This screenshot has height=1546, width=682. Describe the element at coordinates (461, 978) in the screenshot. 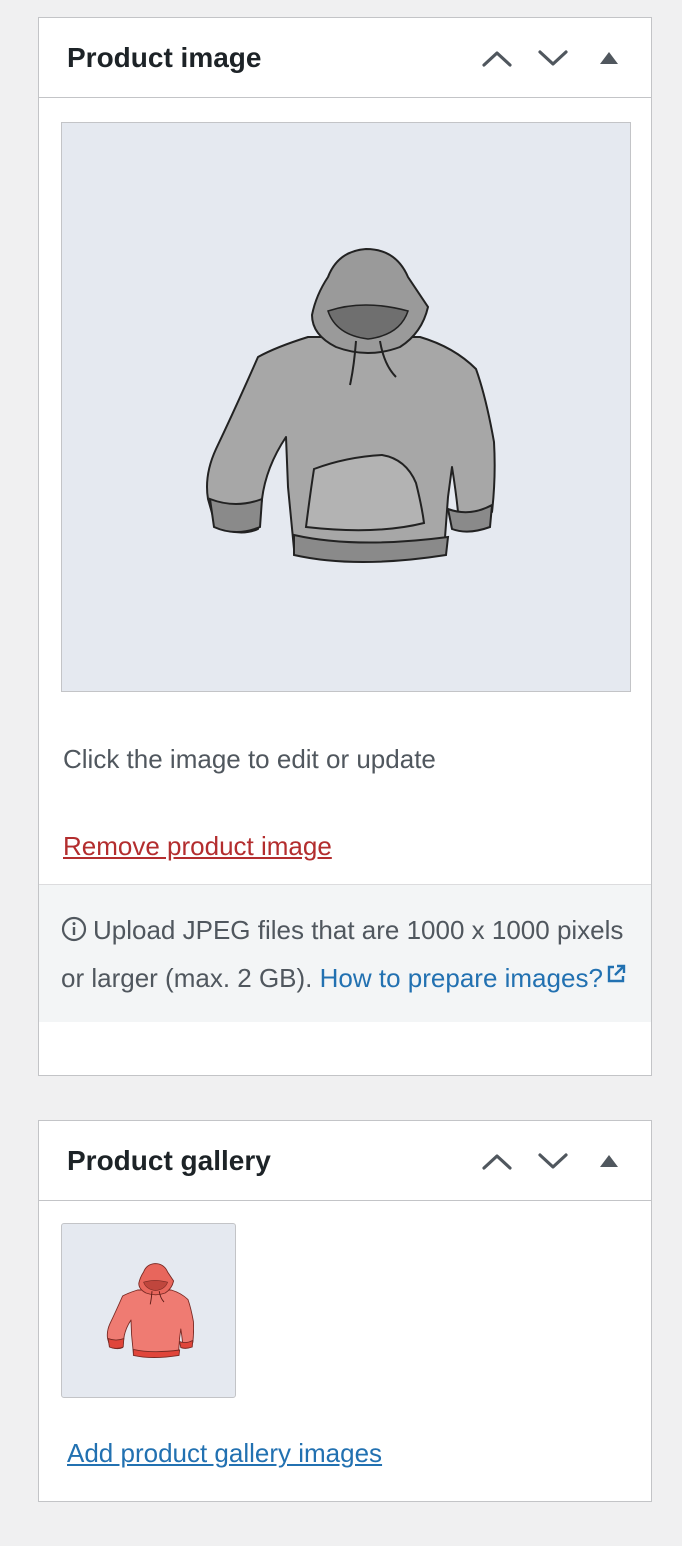

I see `how-to-link-text: How to prepare images?` at that location.